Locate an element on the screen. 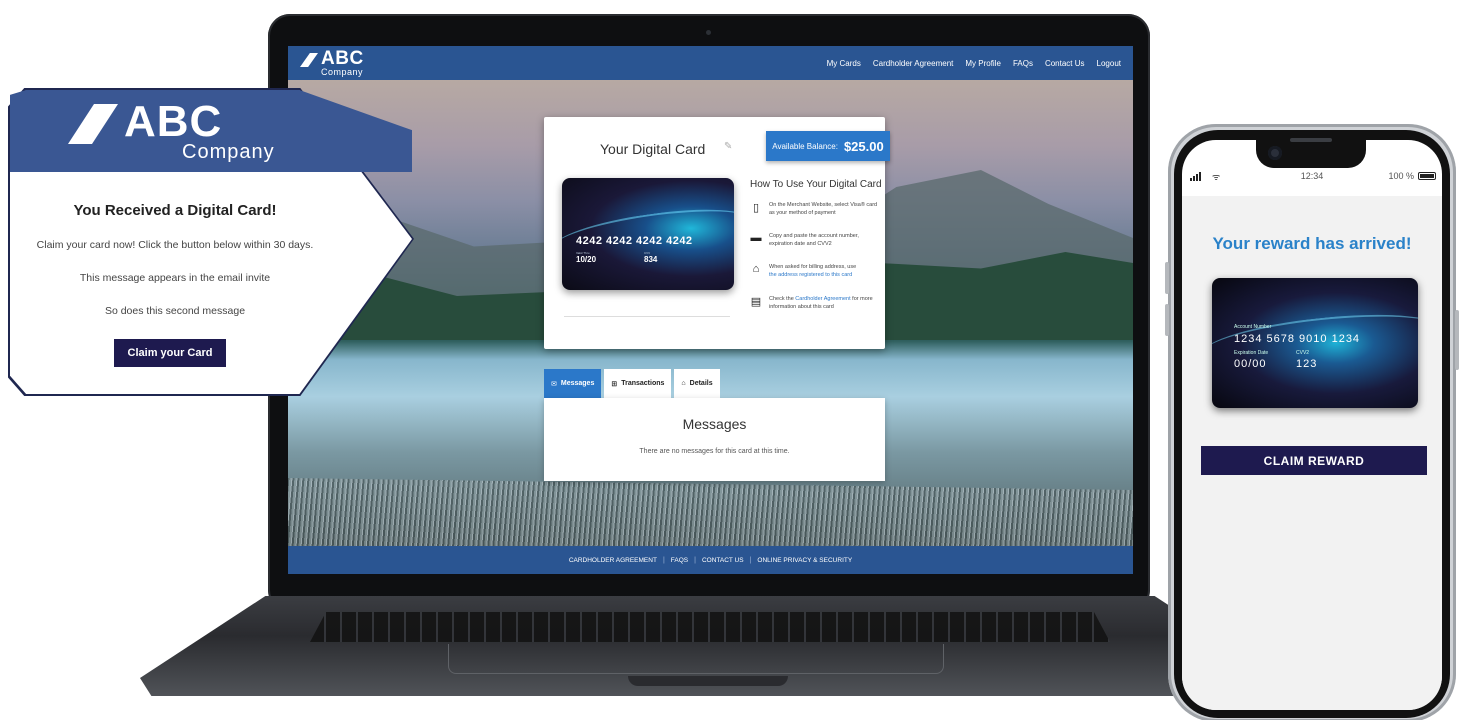 The image size is (1464, 720). footer-link-contact-us: CONTACT US is located at coordinates (723, 560).